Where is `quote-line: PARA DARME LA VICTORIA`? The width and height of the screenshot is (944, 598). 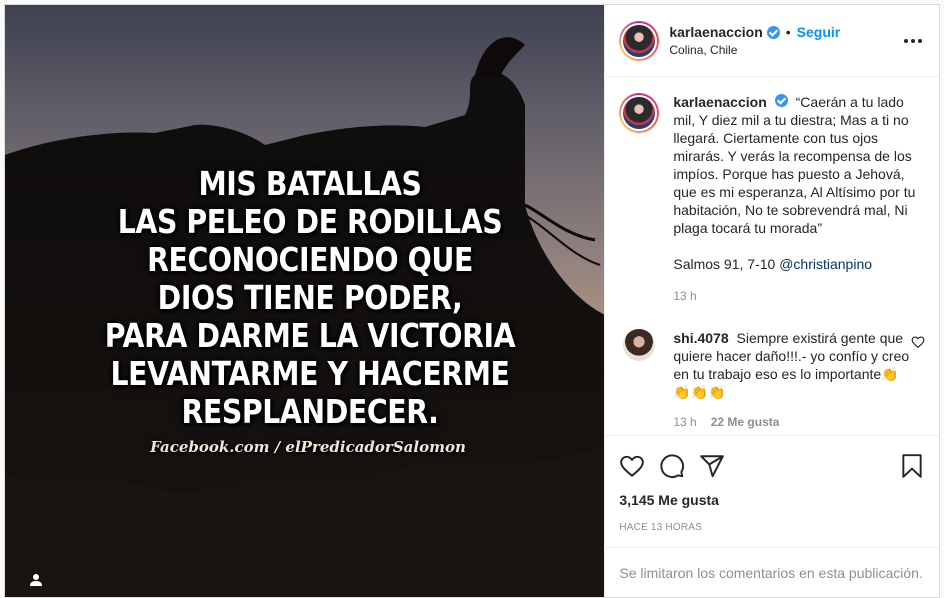 quote-line: PARA DARME LA VICTORIA is located at coordinates (310, 335).